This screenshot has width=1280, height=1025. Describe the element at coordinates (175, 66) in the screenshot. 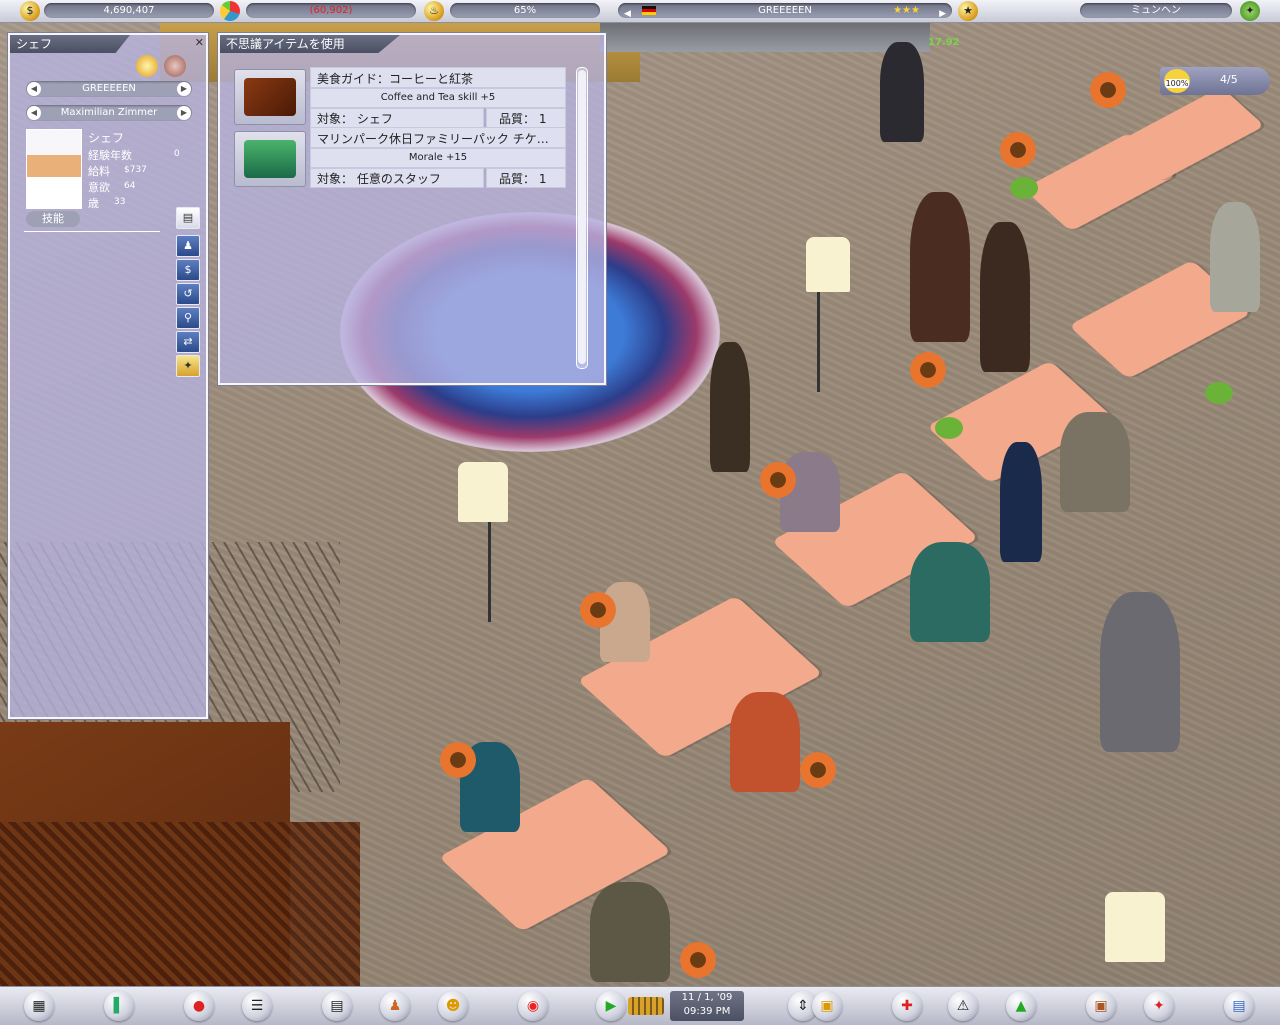

I see `portrait-button` at that location.